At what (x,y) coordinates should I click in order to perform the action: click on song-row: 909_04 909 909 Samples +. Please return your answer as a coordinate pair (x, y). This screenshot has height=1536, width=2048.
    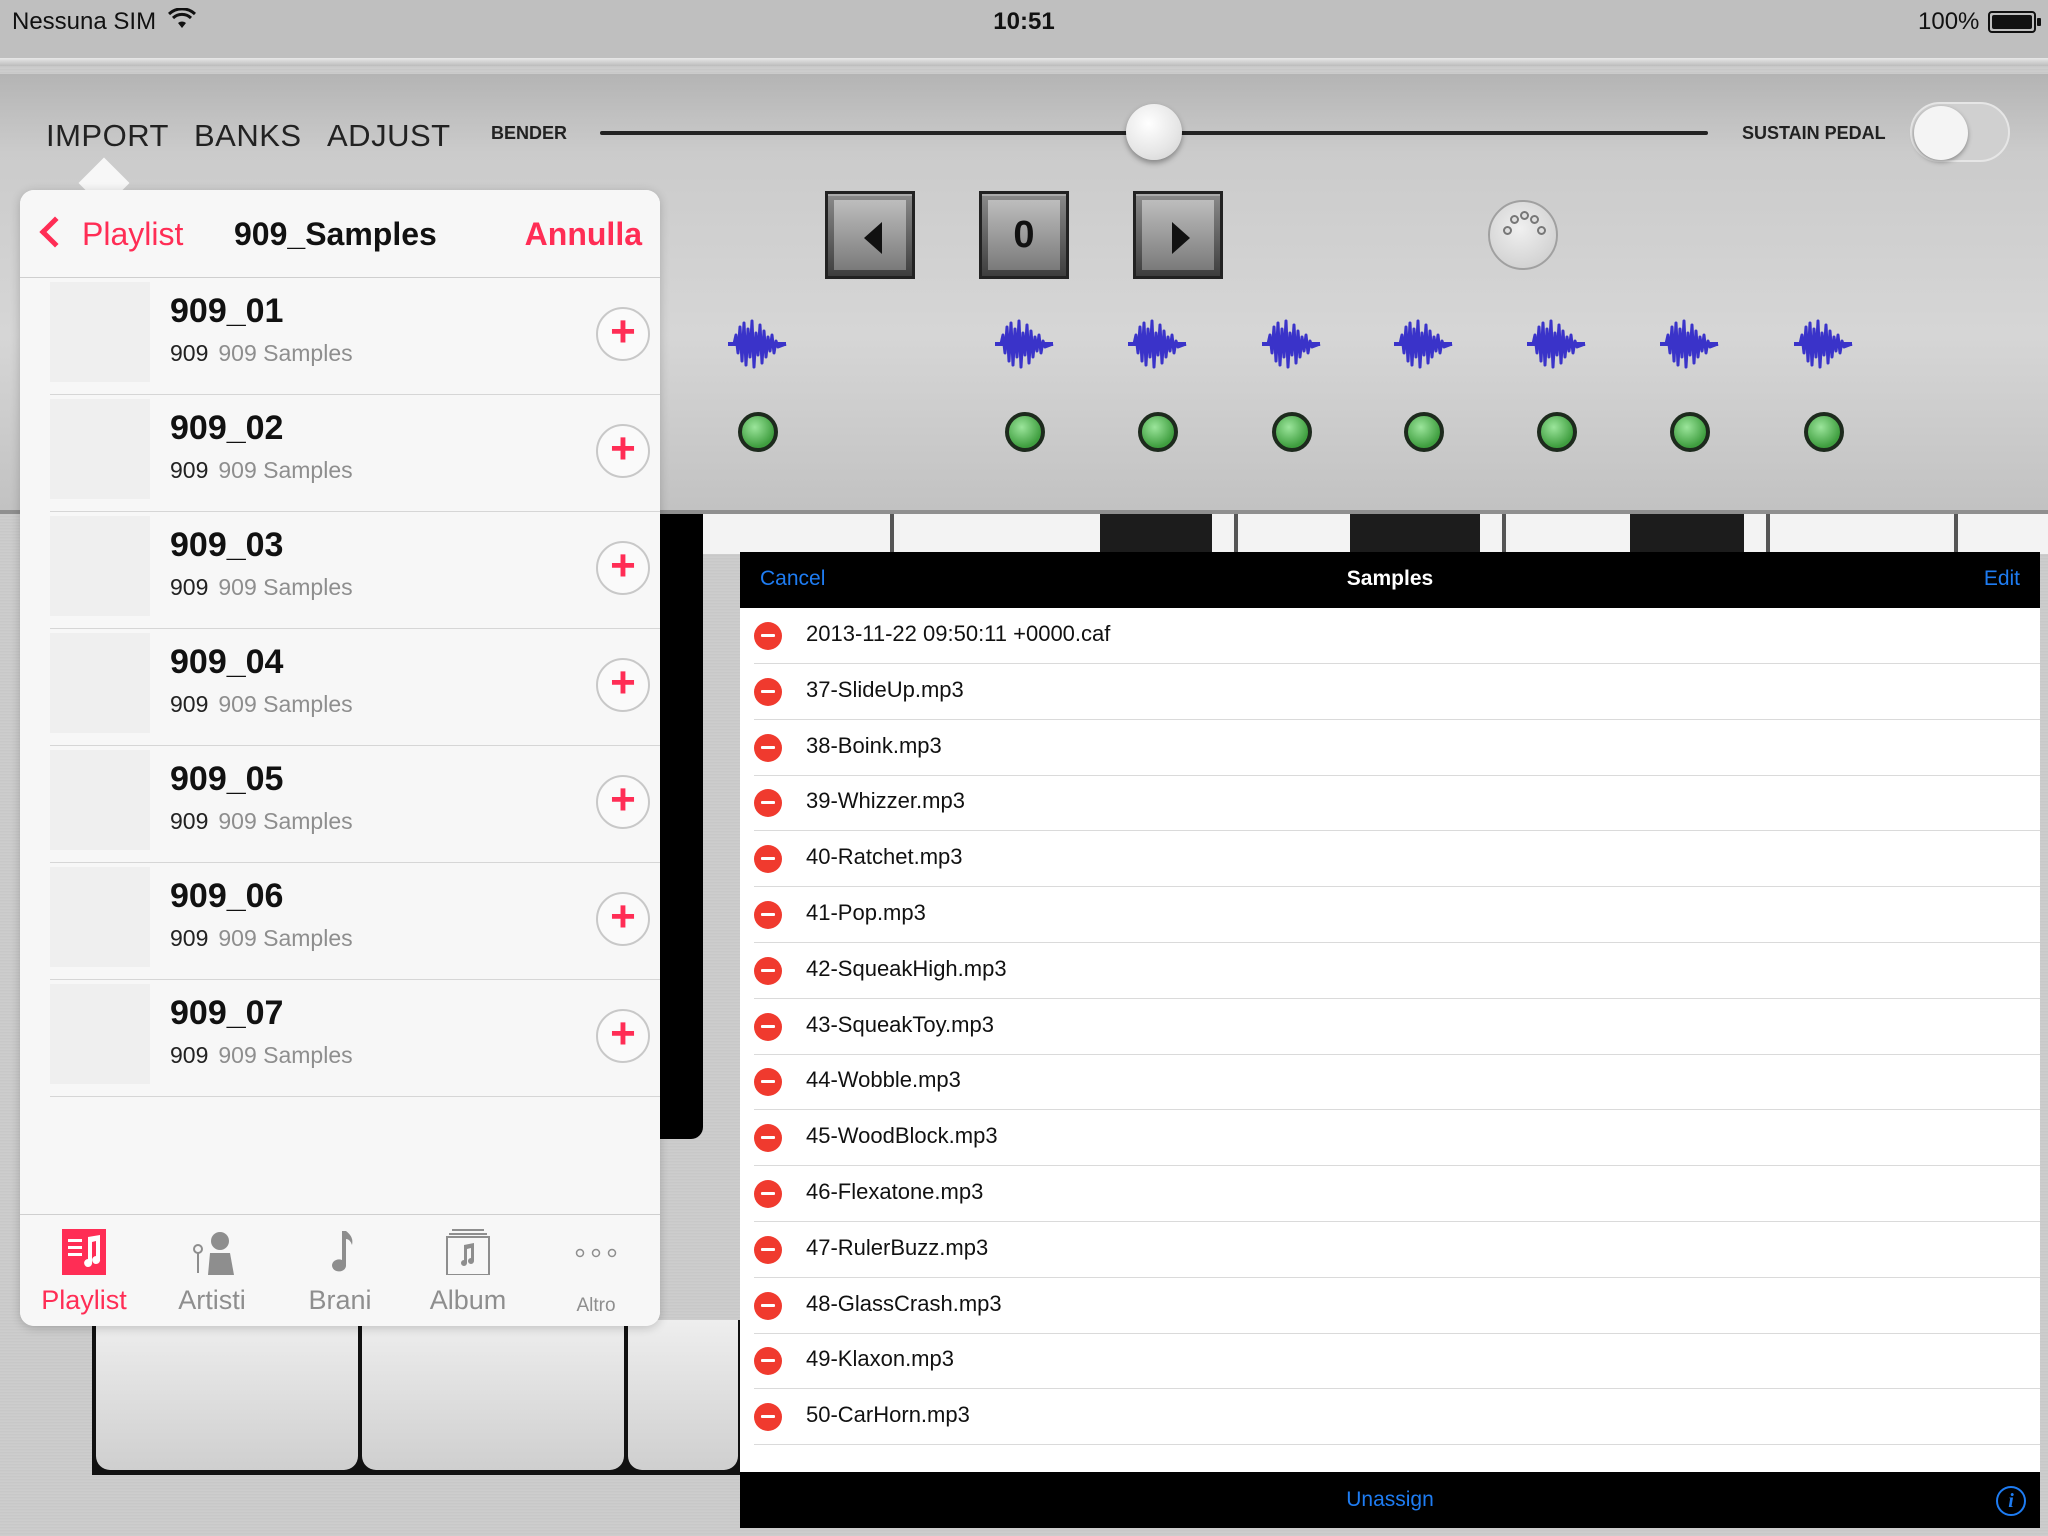
    Looking at the image, I should click on (355, 687).